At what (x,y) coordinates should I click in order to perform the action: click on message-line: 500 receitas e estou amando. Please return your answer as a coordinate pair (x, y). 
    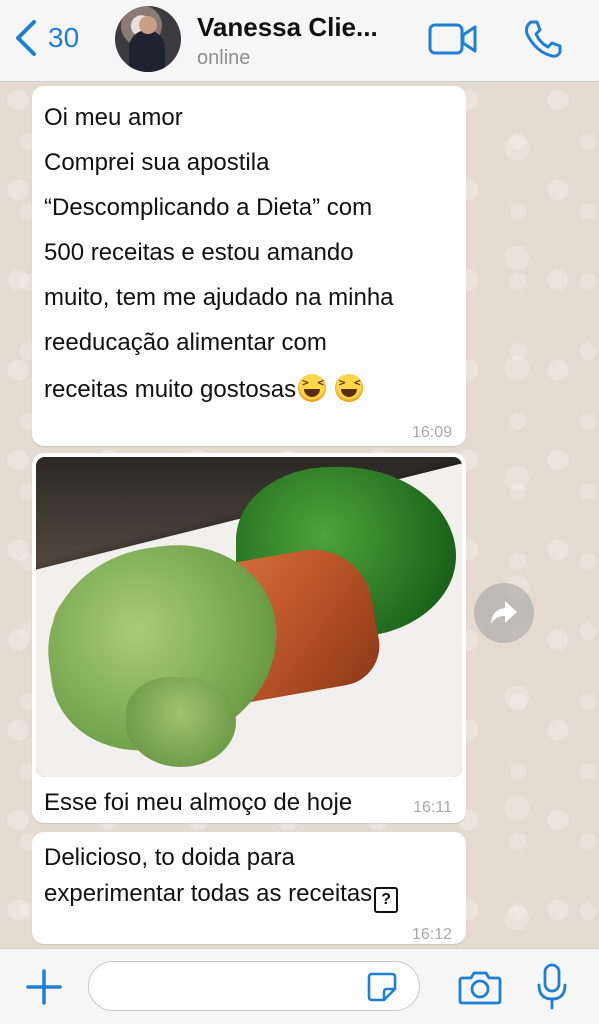
    Looking at the image, I should click on (199, 252).